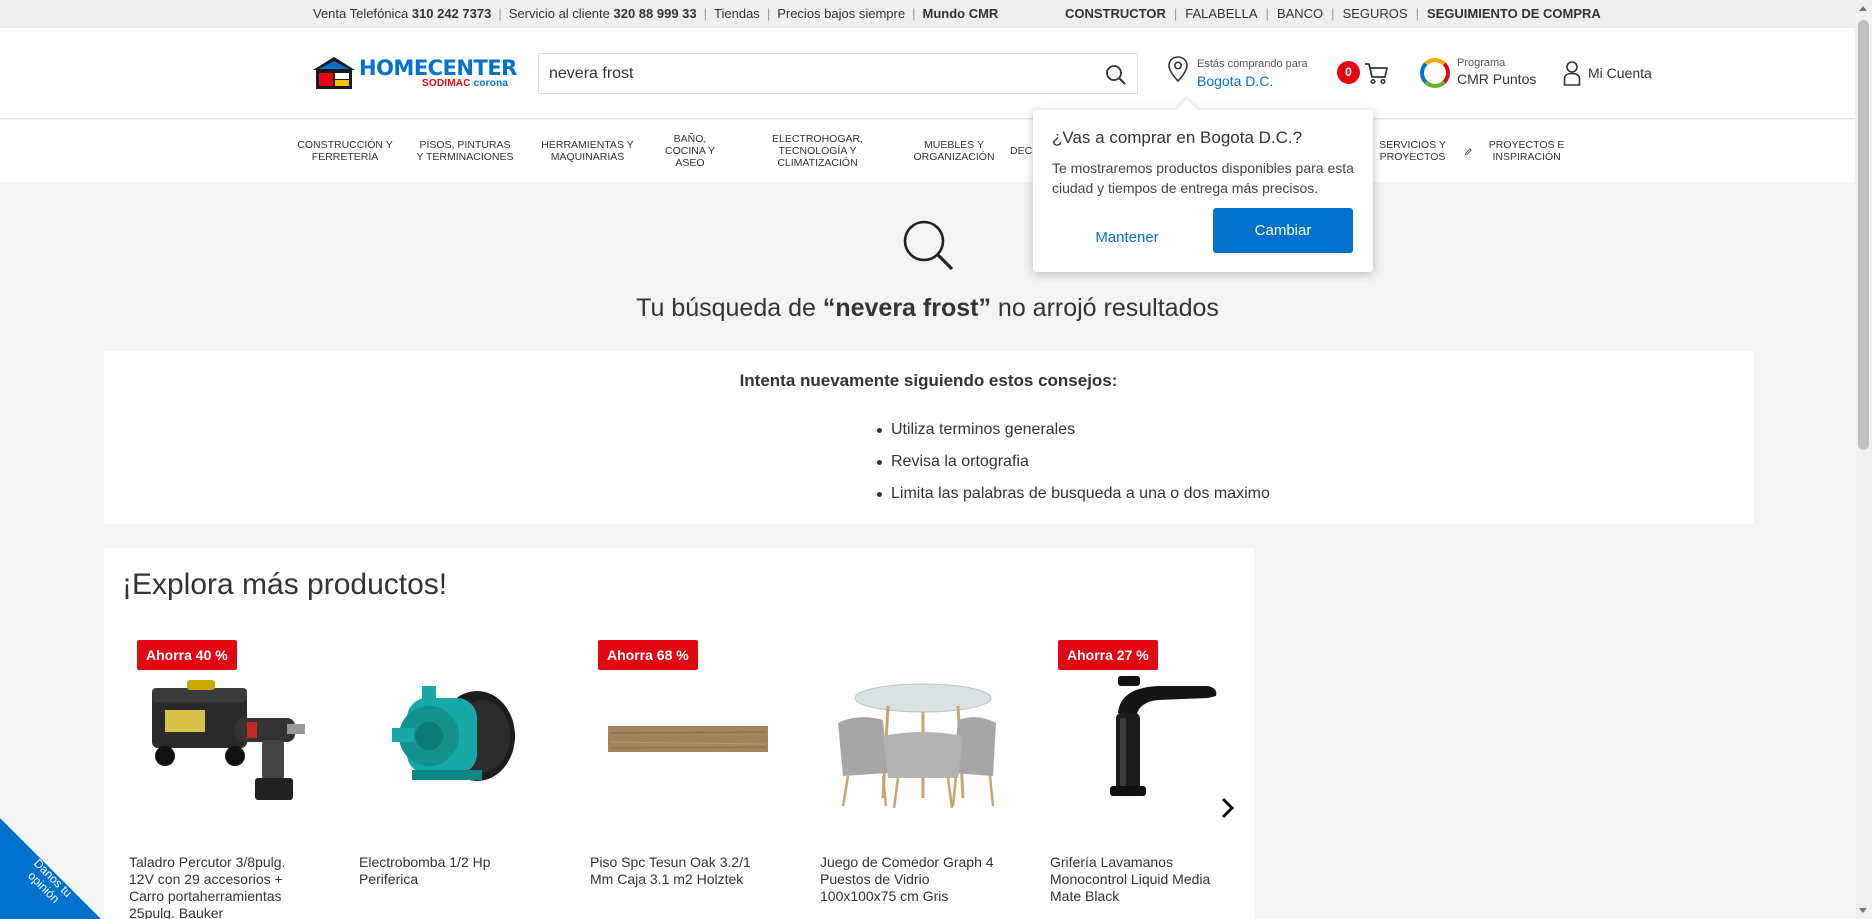 The height and width of the screenshot is (919, 1872). What do you see at coordinates (1468, 151) in the screenshot?
I see `pencil-icon` at bounding box center [1468, 151].